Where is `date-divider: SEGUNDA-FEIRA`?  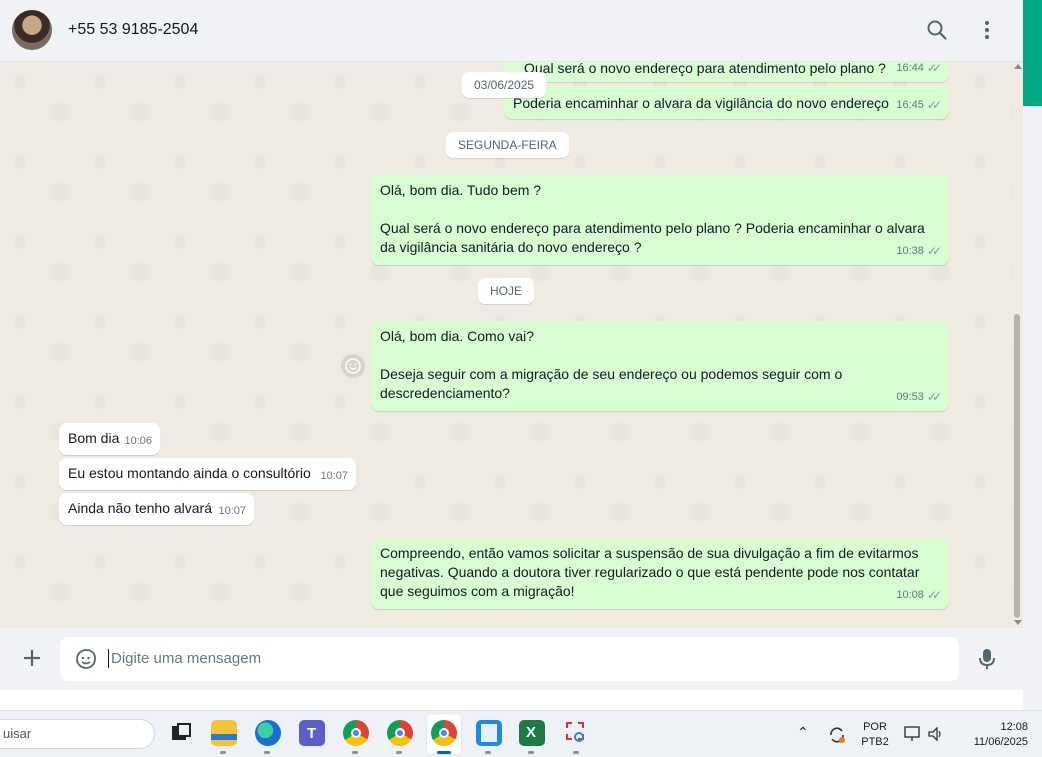
date-divider: SEGUNDA-FEIRA is located at coordinates (507, 145).